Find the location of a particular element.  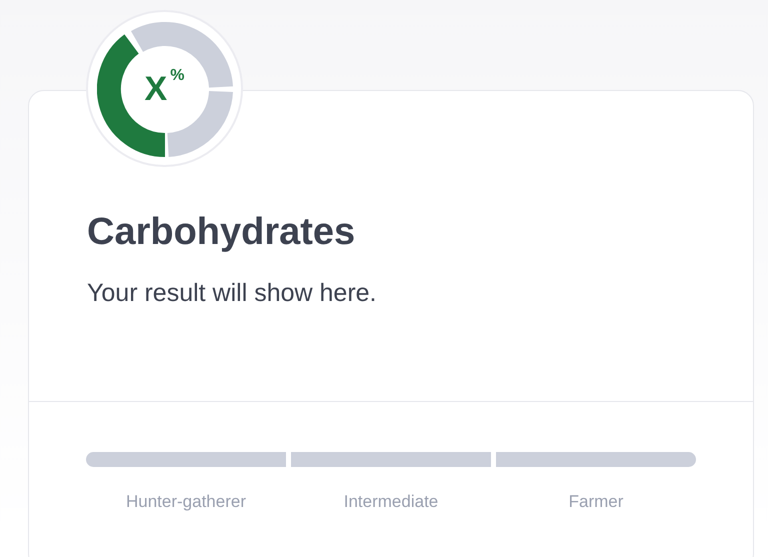

result-value: X is located at coordinates (156, 89).